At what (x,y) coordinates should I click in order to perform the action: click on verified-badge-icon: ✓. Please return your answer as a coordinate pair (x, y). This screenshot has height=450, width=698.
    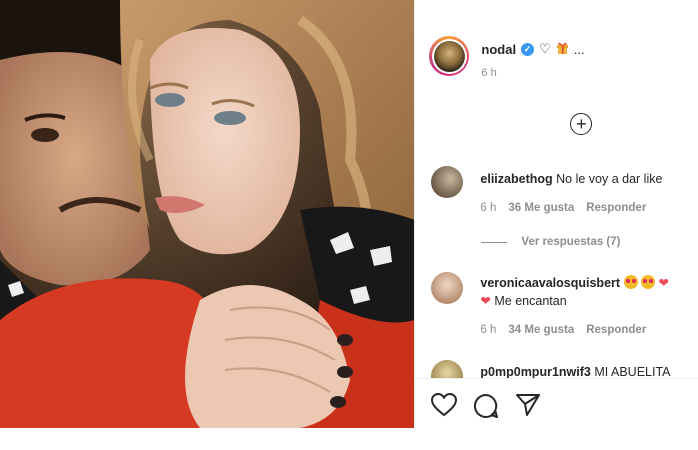
    Looking at the image, I should click on (528, 49).